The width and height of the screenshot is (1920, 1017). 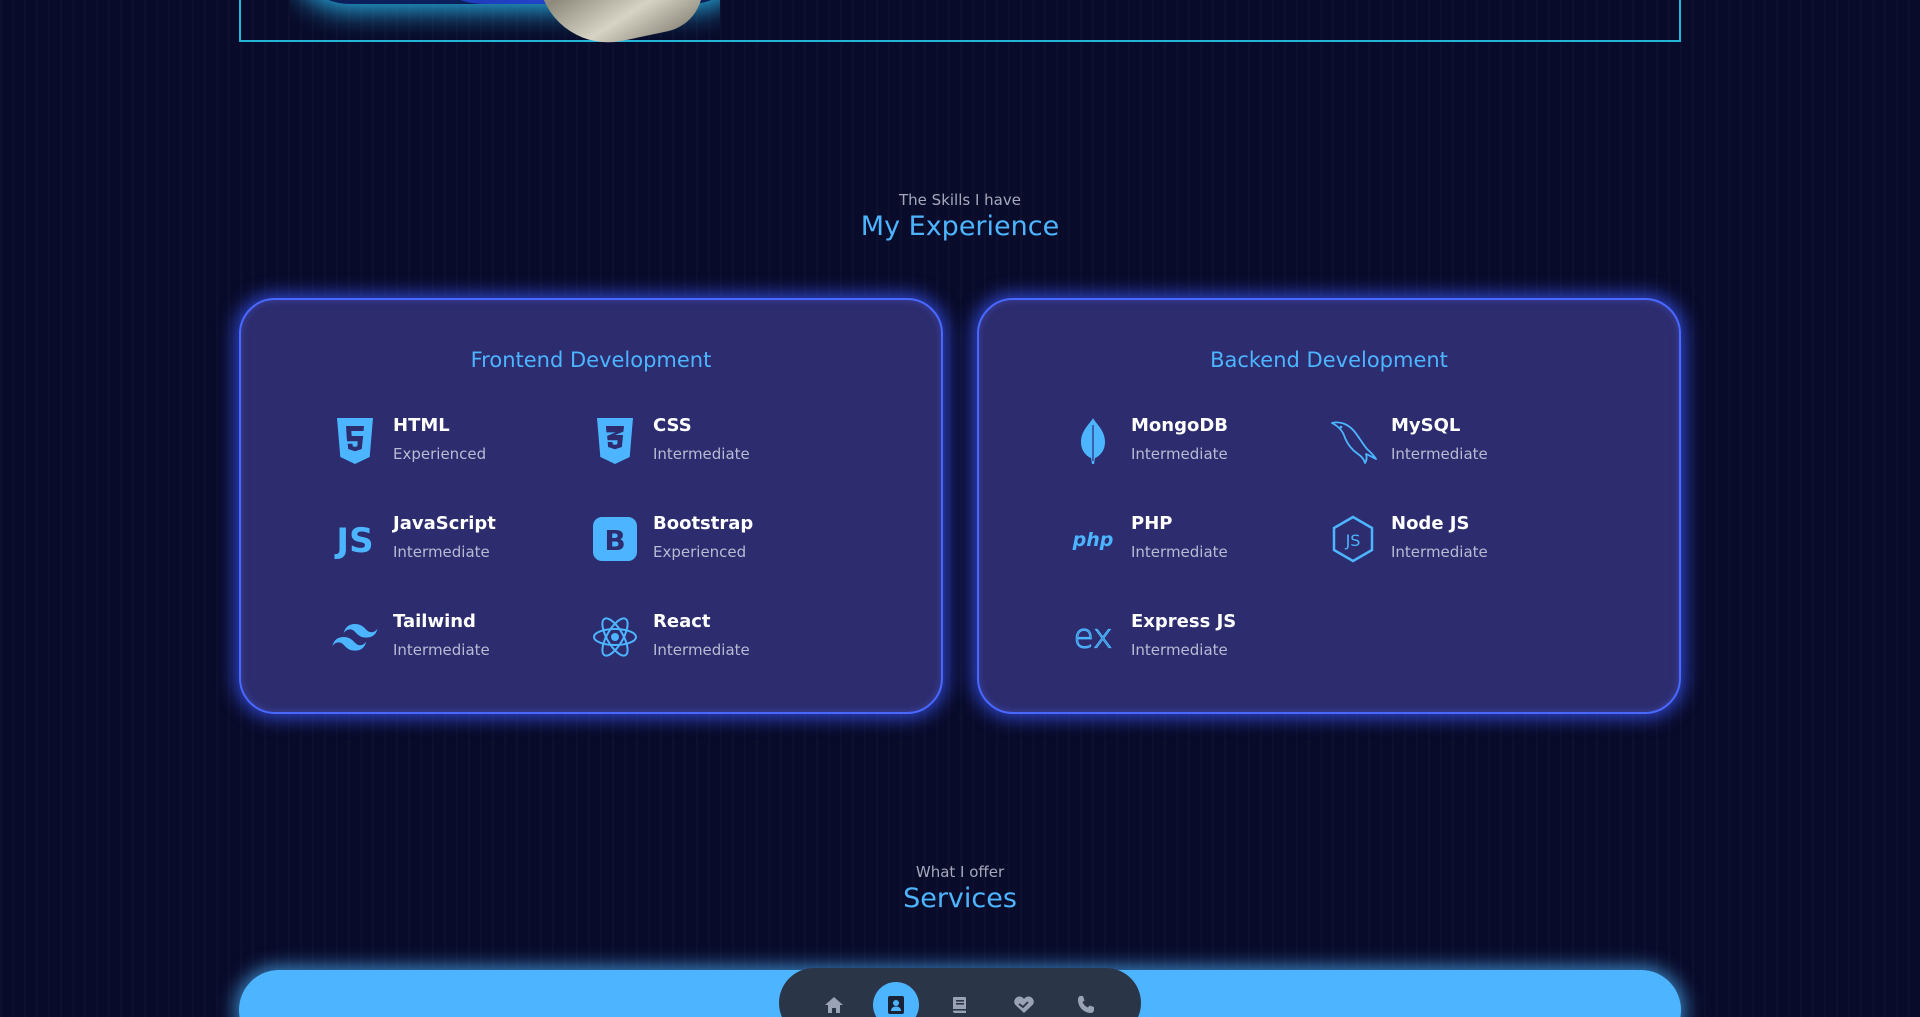 What do you see at coordinates (670, 636) in the screenshot?
I see `skill-react: React Intermediate` at bounding box center [670, 636].